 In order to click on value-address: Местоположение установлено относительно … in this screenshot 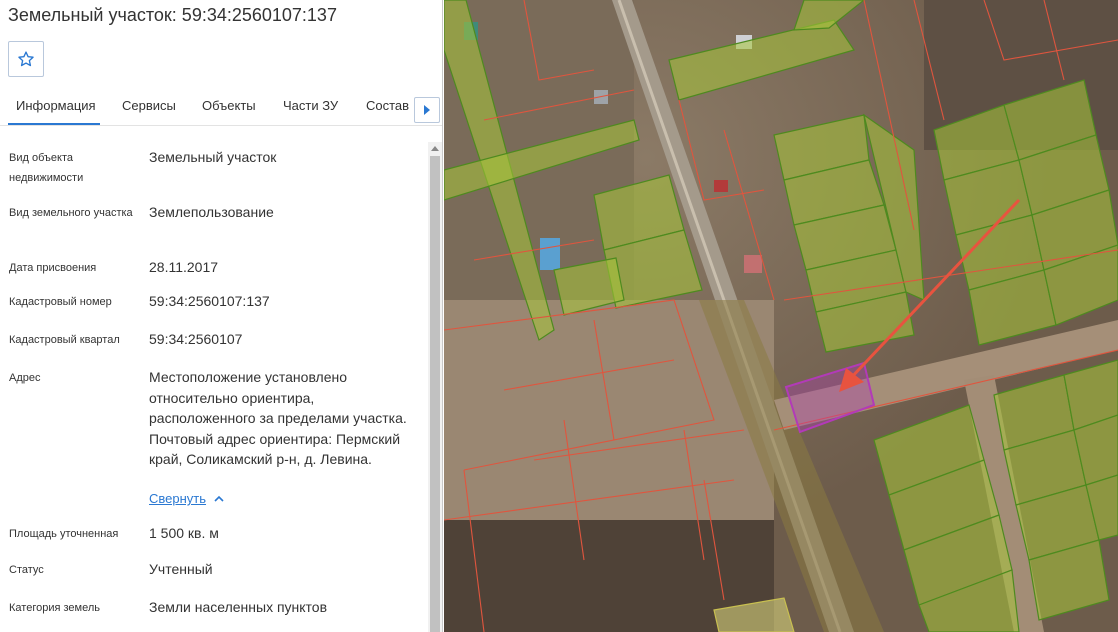, I will do `click(278, 418)`.